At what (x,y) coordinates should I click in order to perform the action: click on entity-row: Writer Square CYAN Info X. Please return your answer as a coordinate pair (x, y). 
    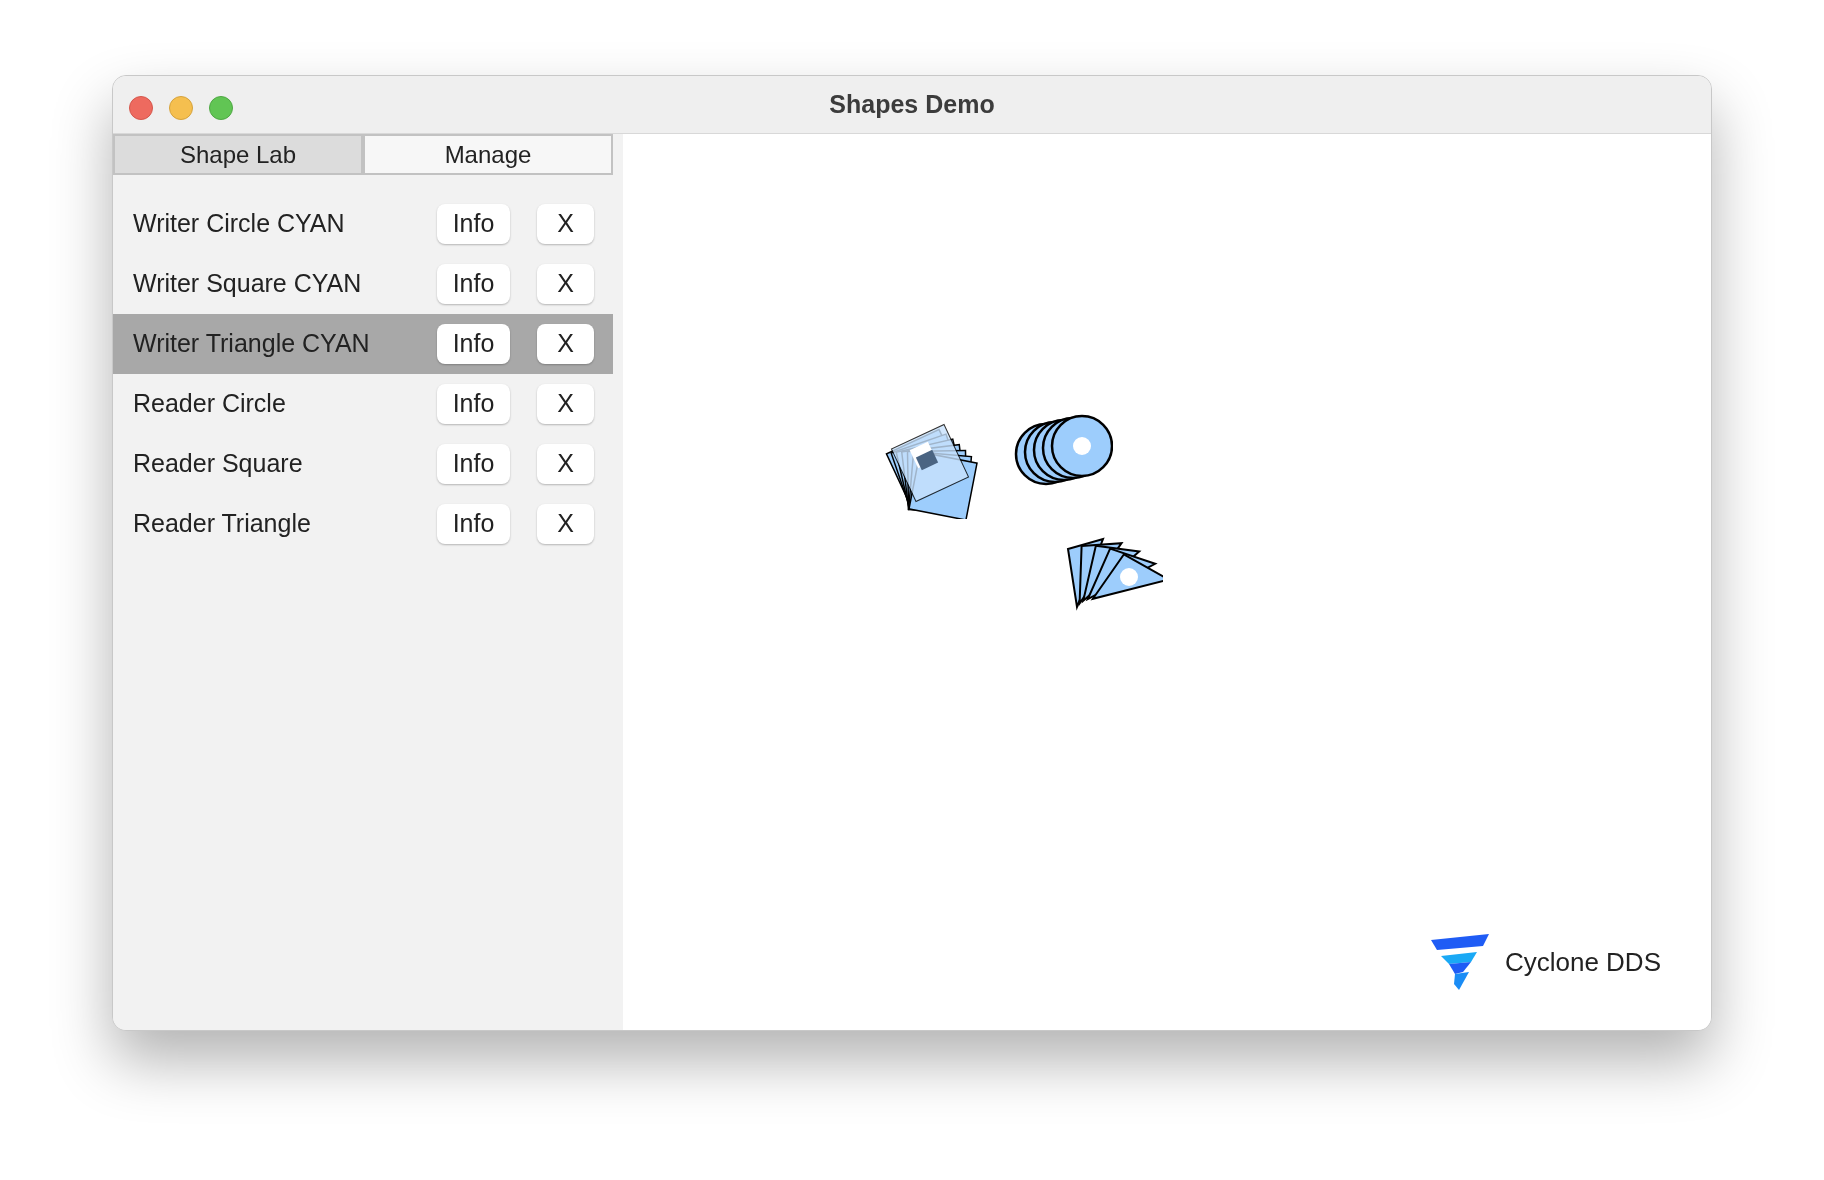
    Looking at the image, I should click on (363, 284).